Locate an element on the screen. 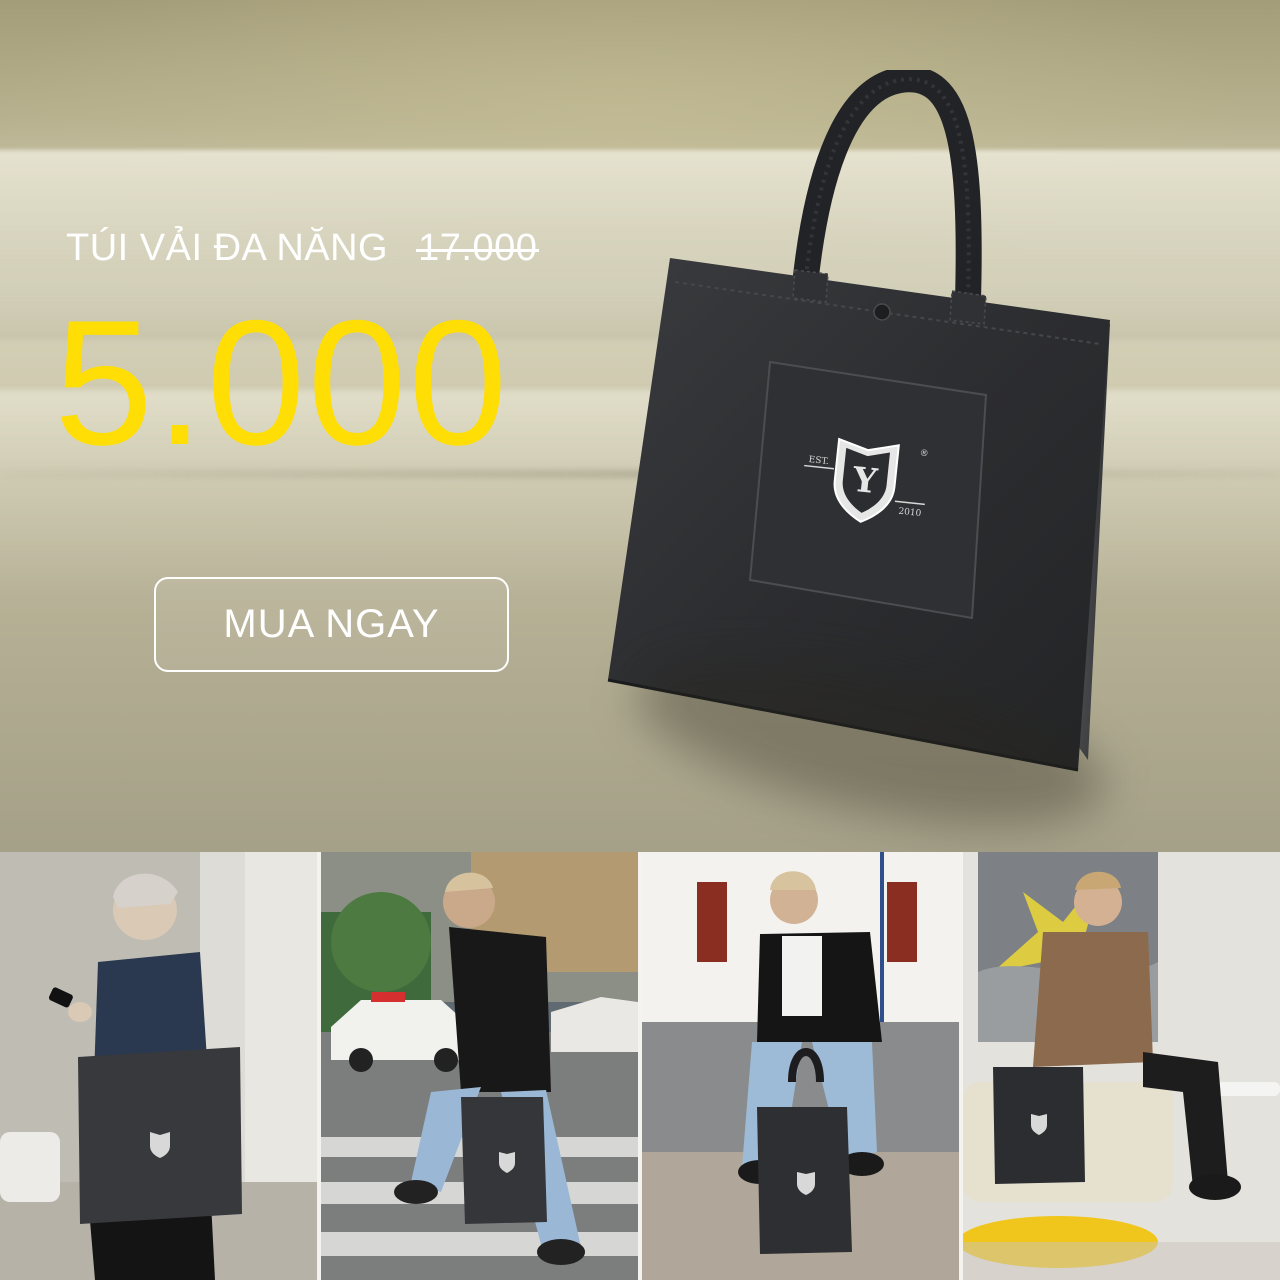 This screenshot has width=1280, height=1280. photo-seated-painting is located at coordinates (1121, 1066).